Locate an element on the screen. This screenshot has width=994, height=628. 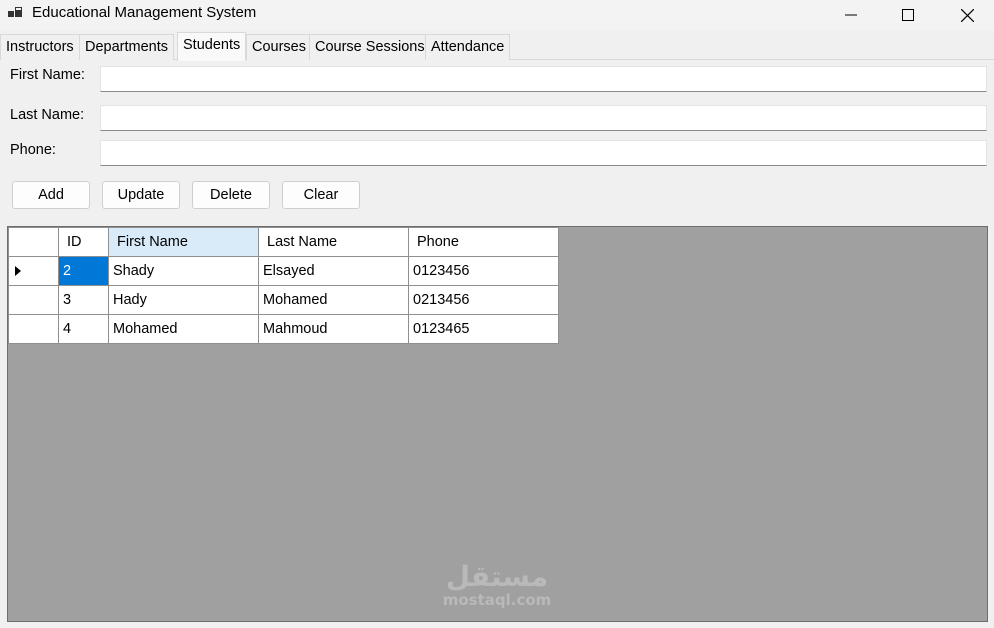
title-bar: Educational Management System is located at coordinates (497, 15).